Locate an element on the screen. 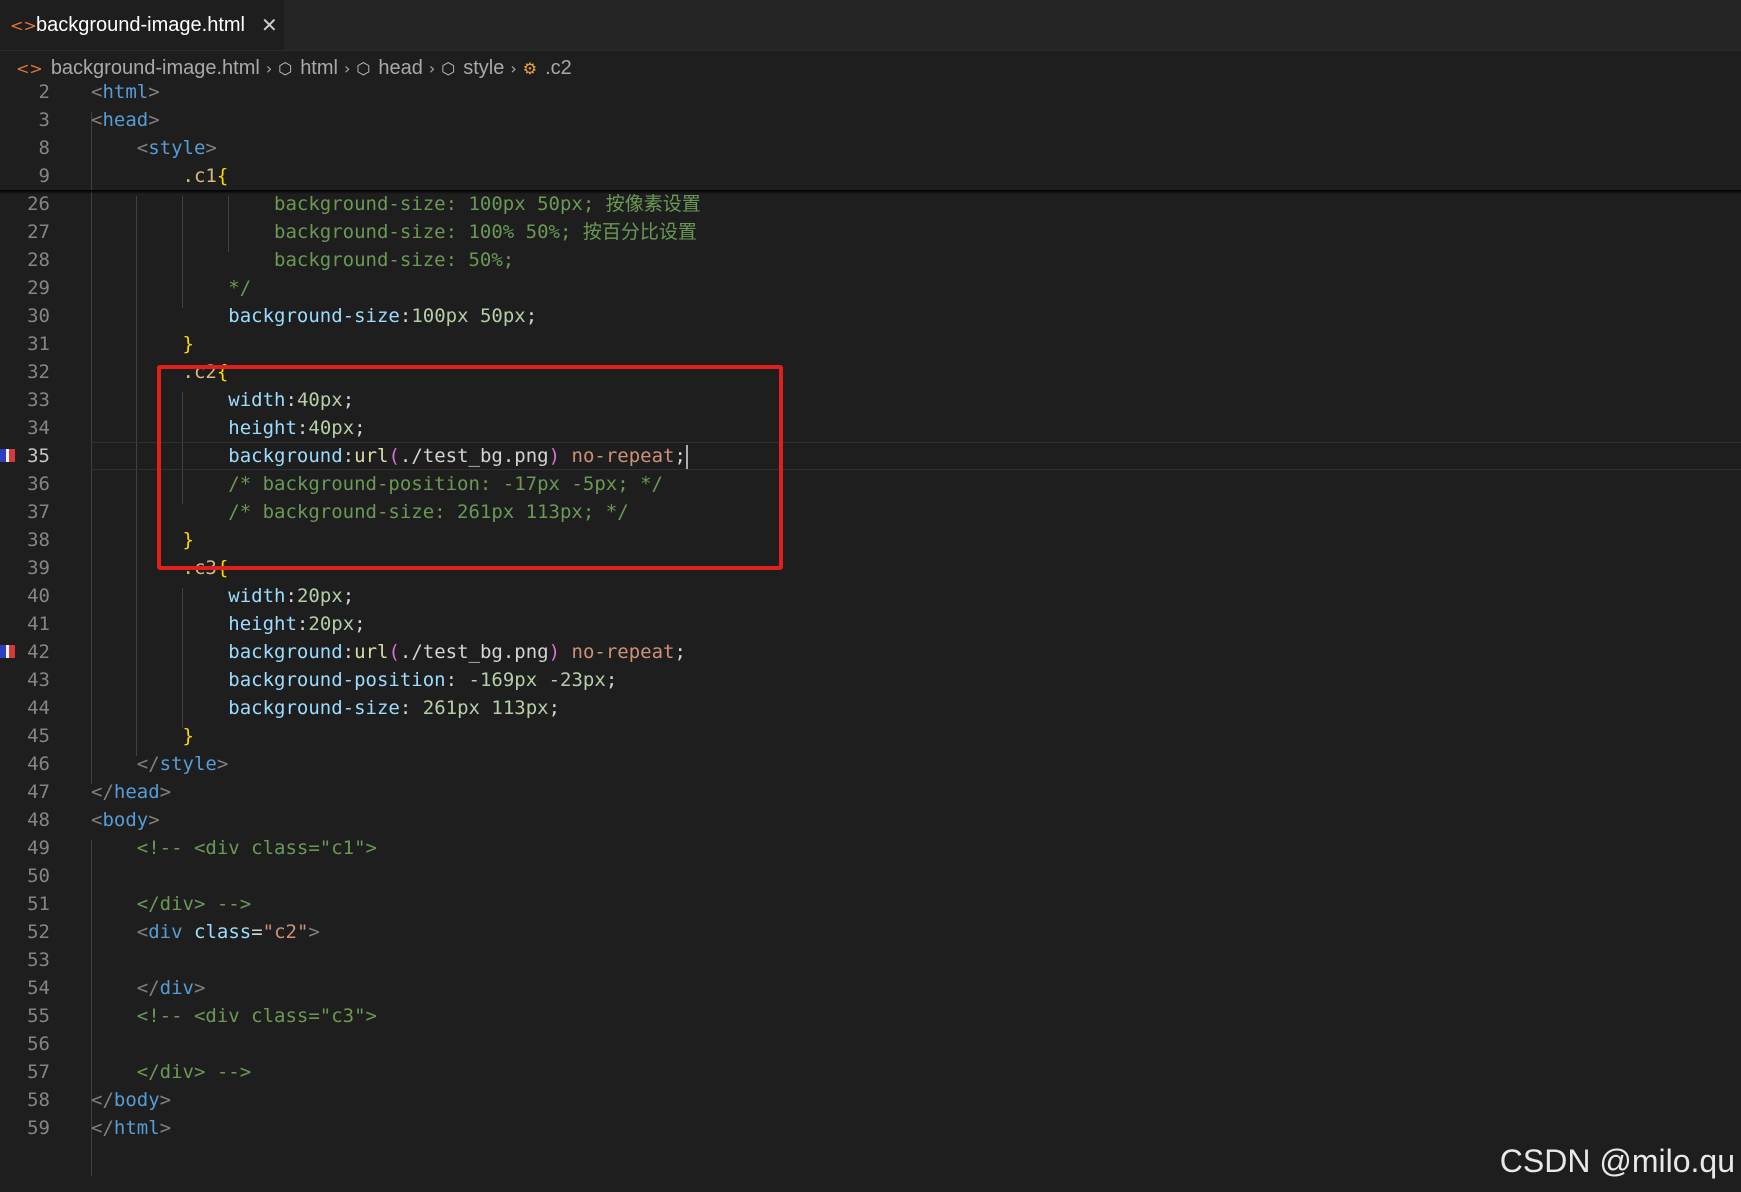 This screenshot has width=1741, height=1192. code-token: </div> --> is located at coordinates (171, 904).